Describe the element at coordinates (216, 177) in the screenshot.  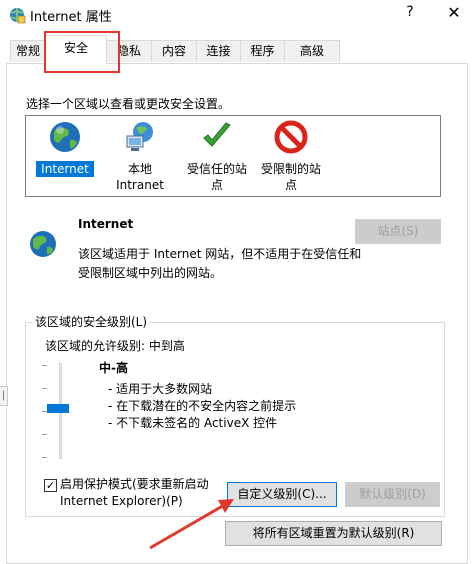
I see `zone-label-trusted: 受信任的站 点` at that location.